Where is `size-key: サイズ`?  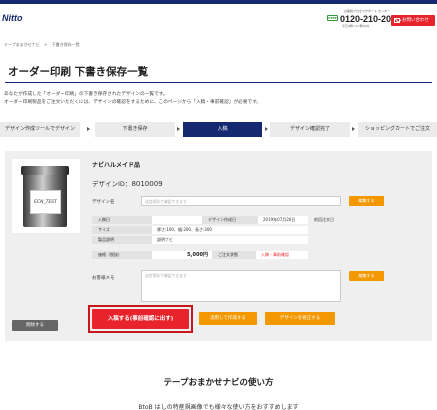
size-key: サイズ is located at coordinates (122, 230).